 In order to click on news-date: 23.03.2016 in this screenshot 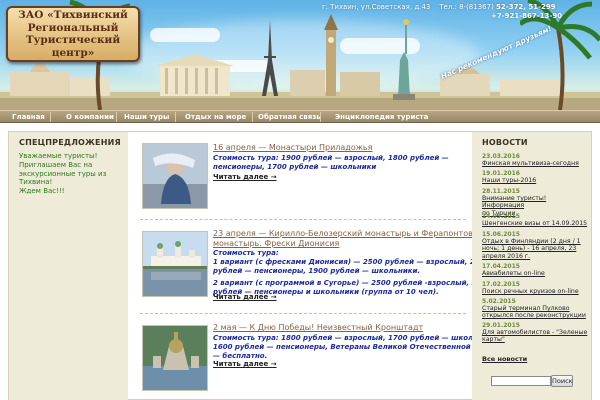, I will do `click(501, 156)`.